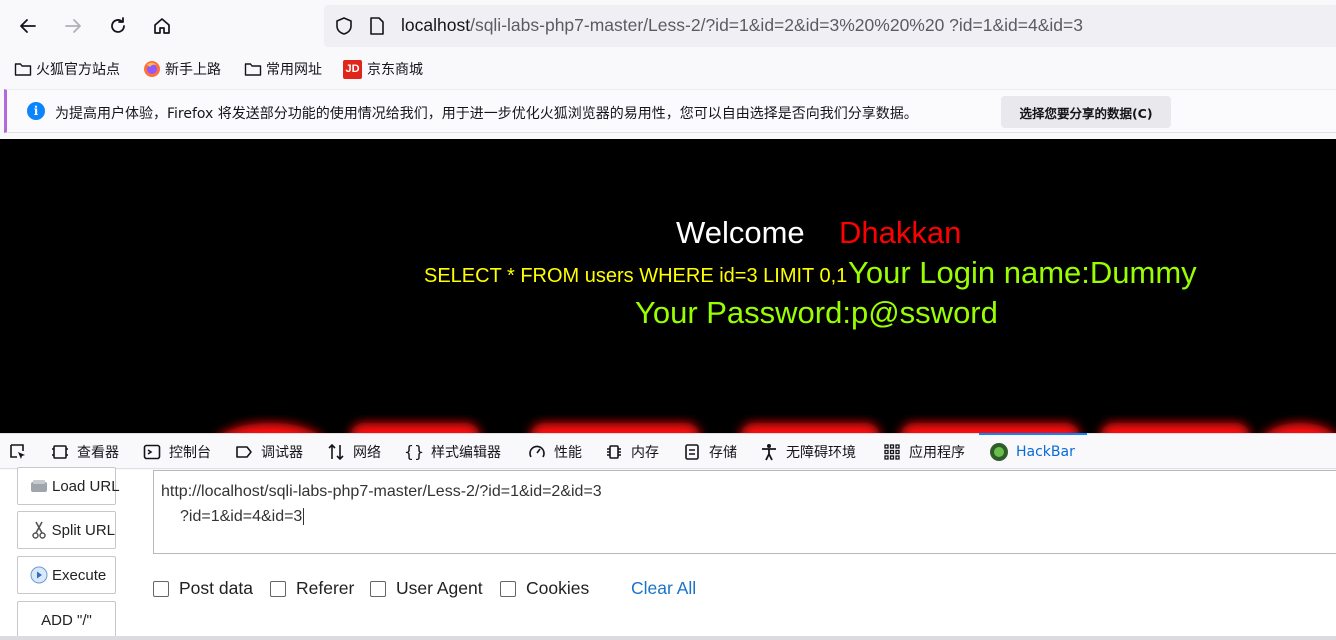  What do you see at coordinates (614, 452) in the screenshot?
I see `memory-icon` at bounding box center [614, 452].